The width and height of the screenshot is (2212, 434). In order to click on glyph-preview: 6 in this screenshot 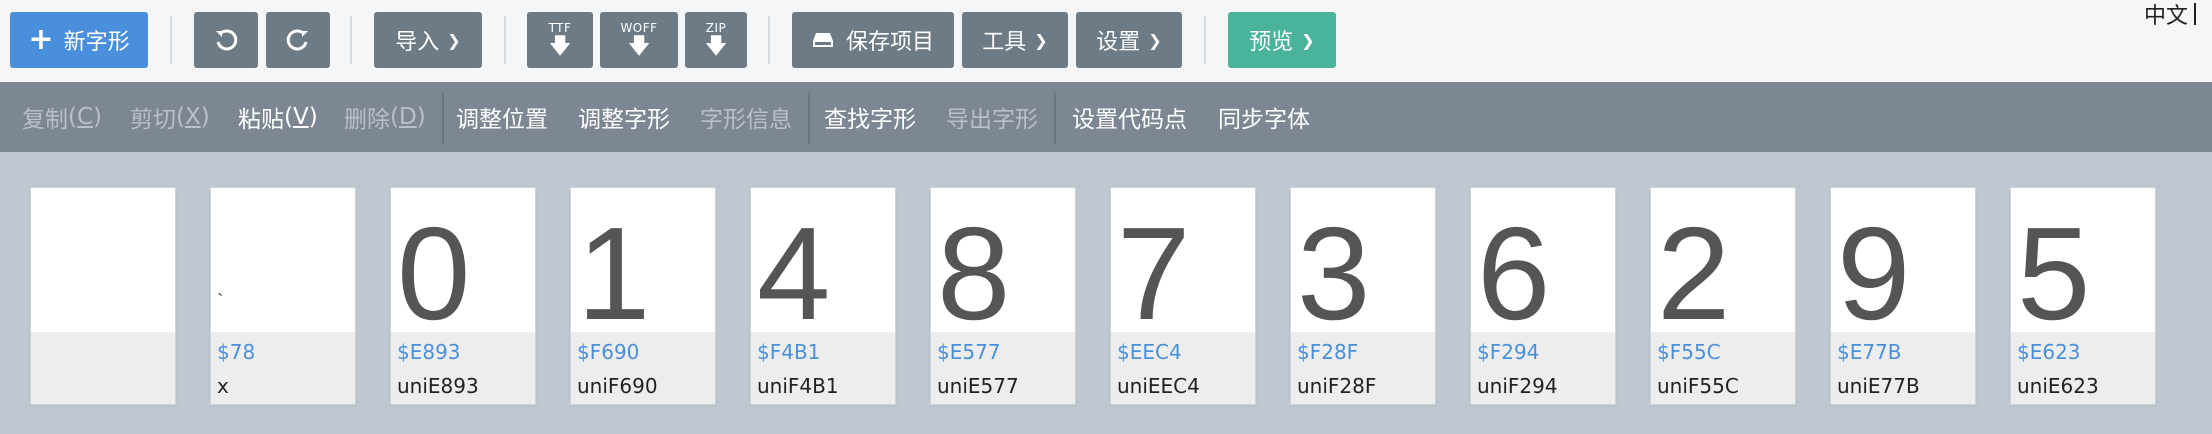, I will do `click(1514, 273)`.